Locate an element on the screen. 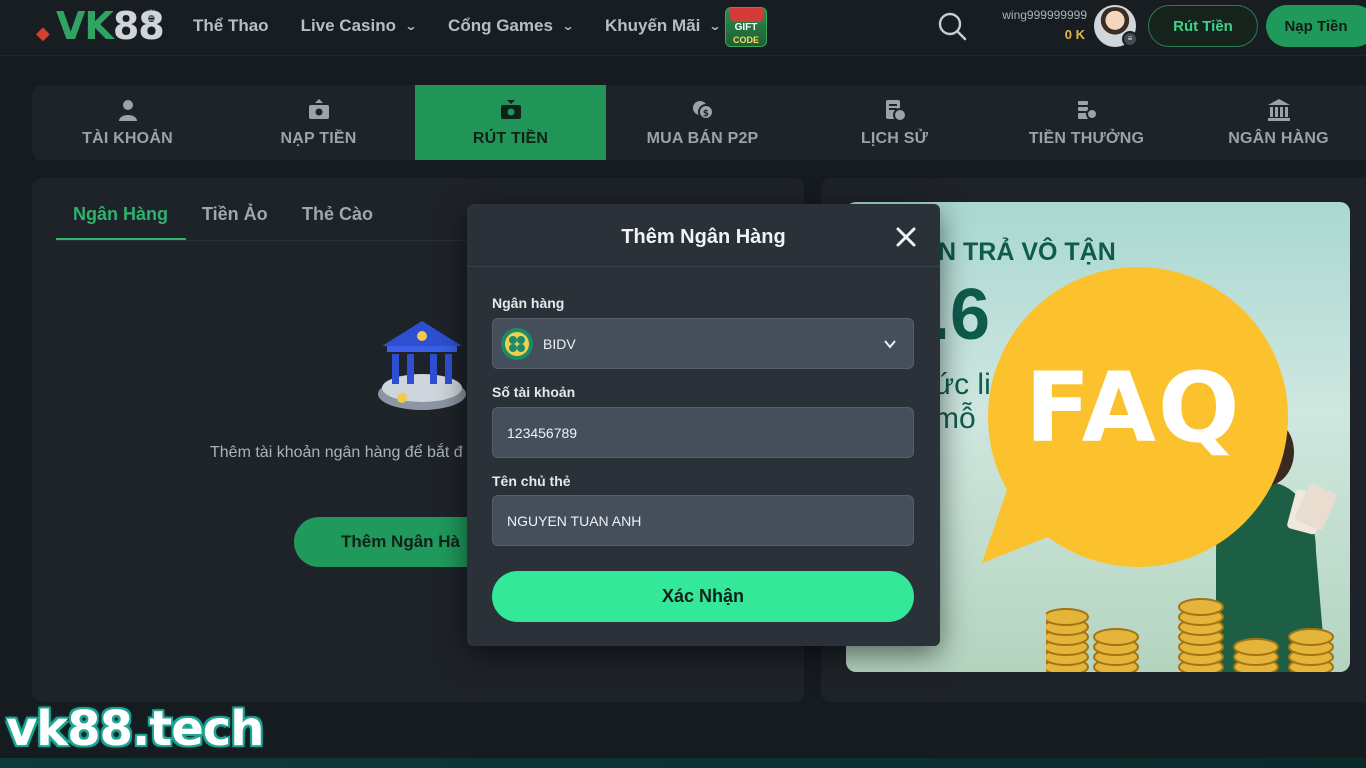 The image size is (1366, 768). nav-live-casino: Live Casino ⌄ is located at coordinates (359, 26).